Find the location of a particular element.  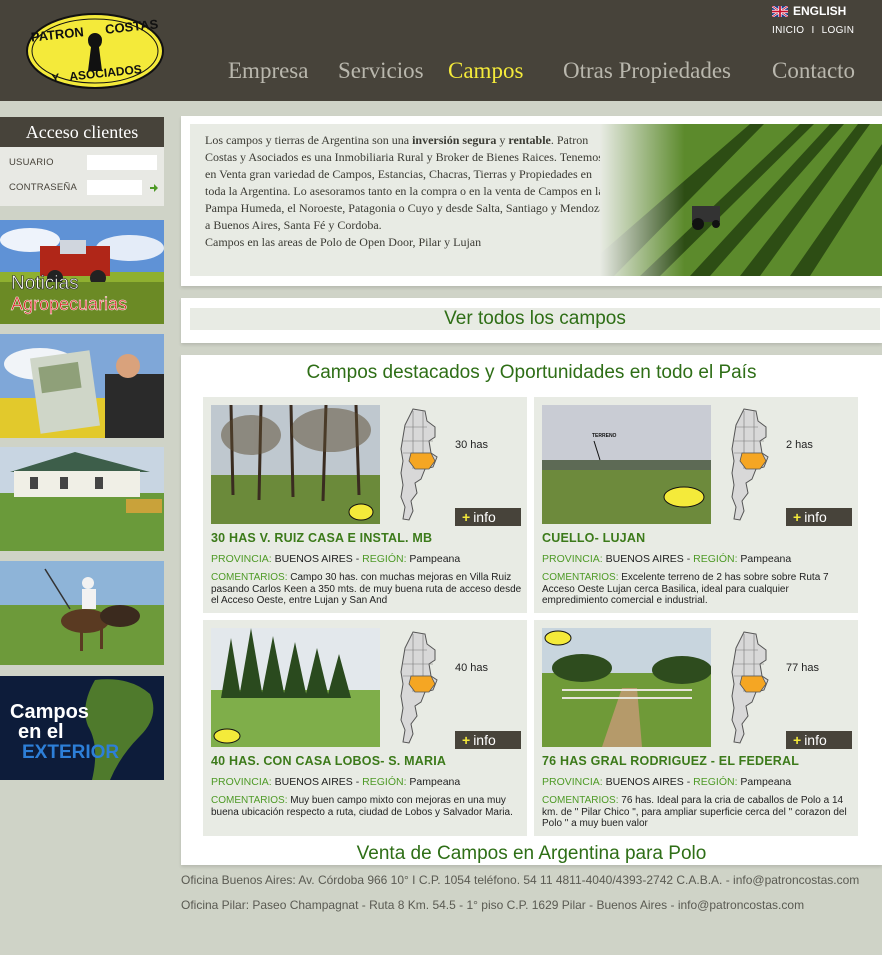

client-login-title: Acceso clientes is located at coordinates (82, 132).